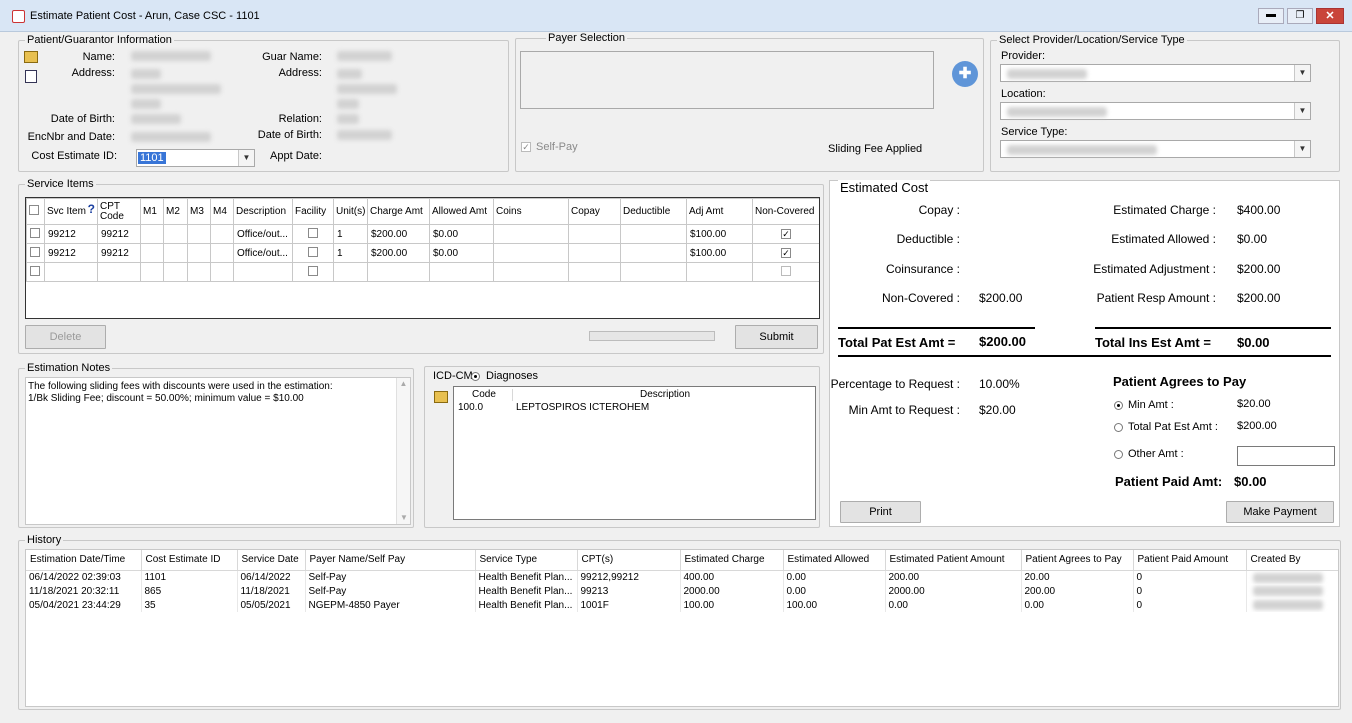 This screenshot has width=1352, height=723. Describe the element at coordinates (84, 560) in the screenshot. I see `col-estimation-date: Estimation Date/Time` at that location.